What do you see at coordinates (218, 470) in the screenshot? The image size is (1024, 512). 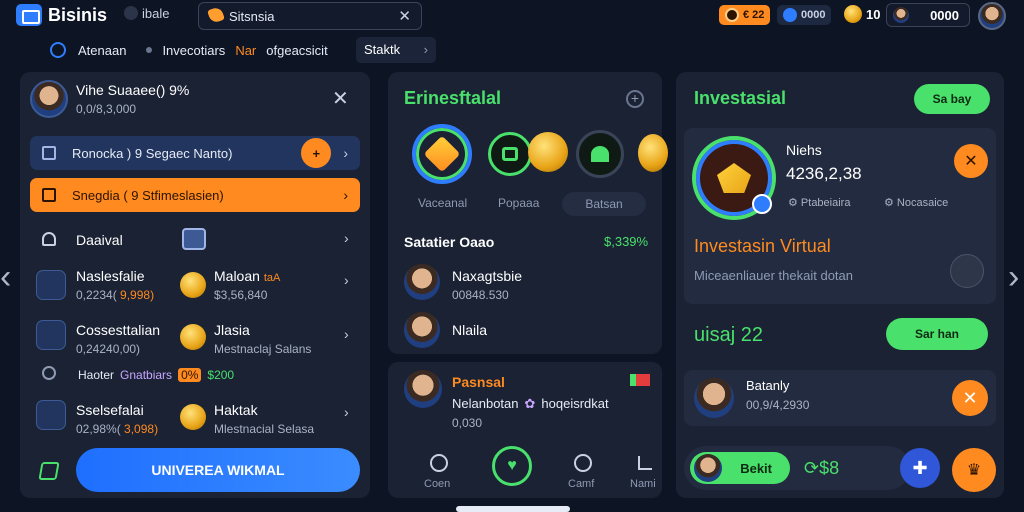 I see `primary-cta-button: UNIVEREA WIKMAL` at bounding box center [218, 470].